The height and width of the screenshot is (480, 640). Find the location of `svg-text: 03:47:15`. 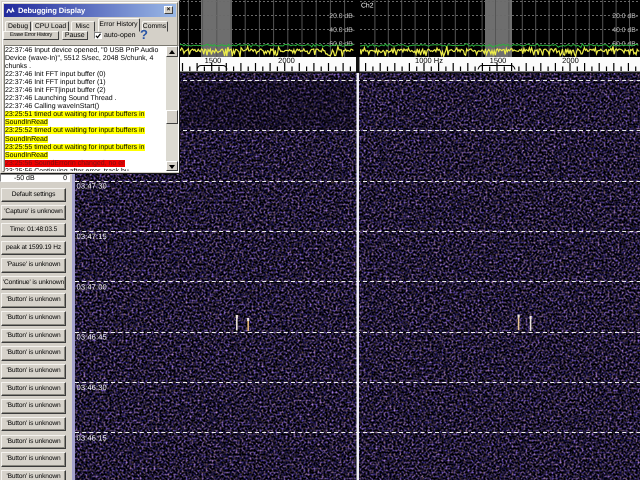

svg-text: 03:47:15 is located at coordinates (92, 236).